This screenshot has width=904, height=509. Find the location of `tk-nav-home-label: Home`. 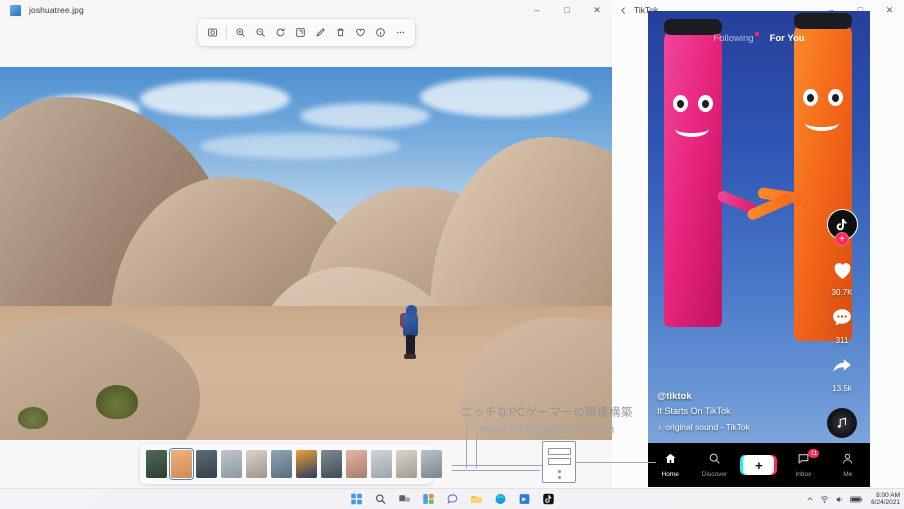

tk-nav-home-label: Home is located at coordinates (670, 474).